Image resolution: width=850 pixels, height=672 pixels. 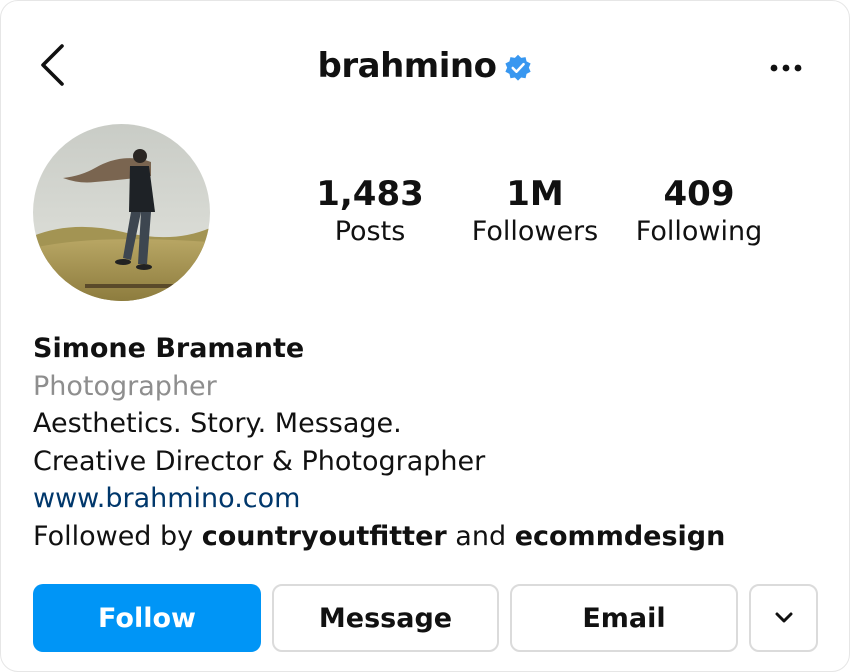 I want to click on followed-by-prefix: Followed by, so click(x=113, y=536).